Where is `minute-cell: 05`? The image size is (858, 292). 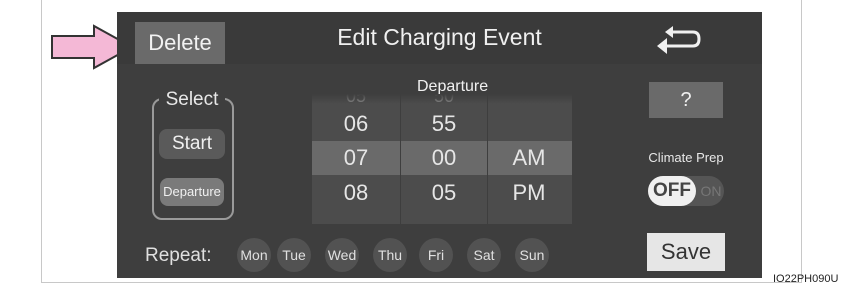
minute-cell: 05 is located at coordinates (444, 192).